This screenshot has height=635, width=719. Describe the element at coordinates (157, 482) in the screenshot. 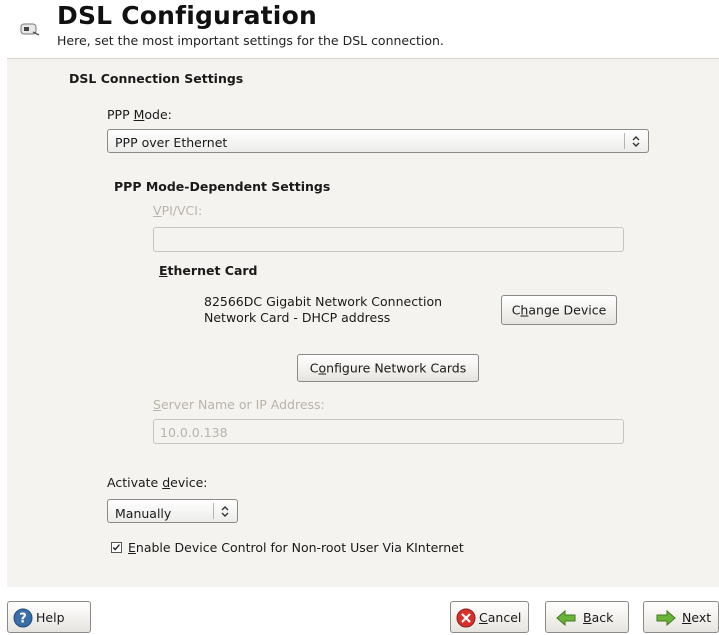

I see `activate-device-label: Activate device:` at that location.